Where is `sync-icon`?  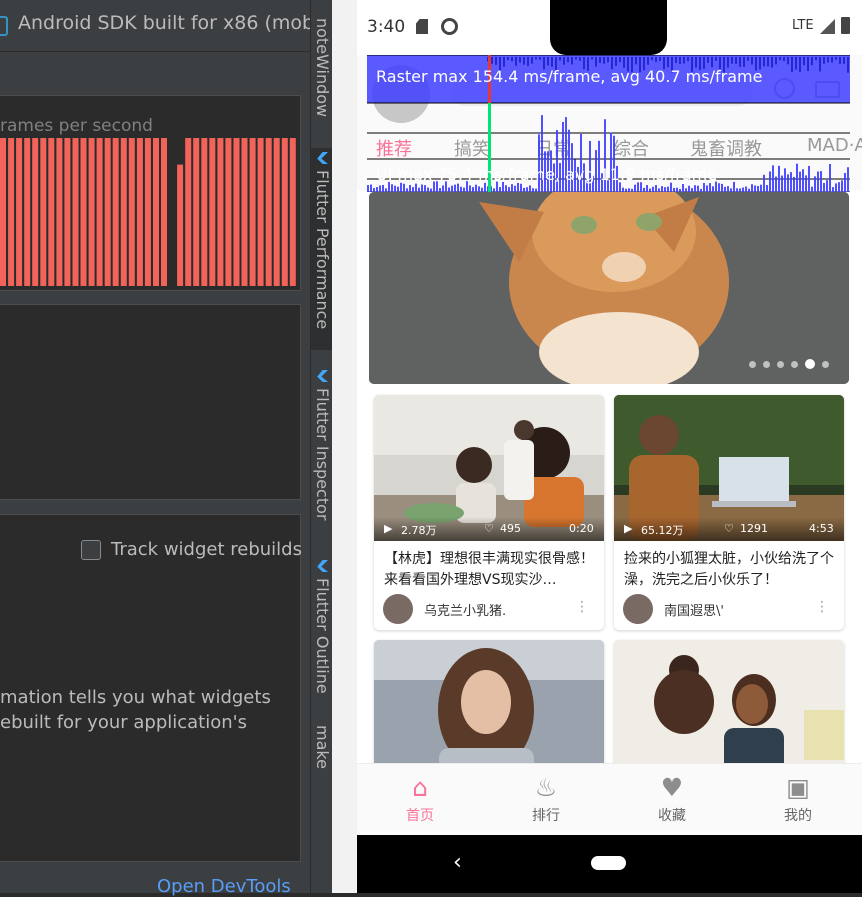
sync-icon is located at coordinates (449, 26).